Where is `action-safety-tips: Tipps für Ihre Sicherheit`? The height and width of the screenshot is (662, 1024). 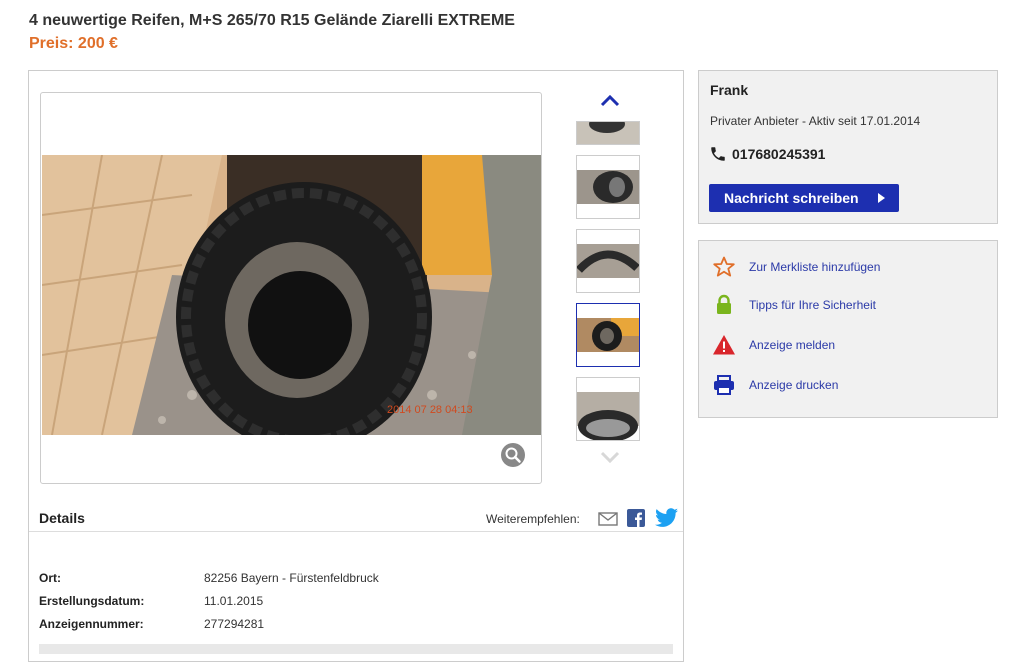 action-safety-tips: Tipps für Ihre Sicherheit is located at coordinates (847, 305).